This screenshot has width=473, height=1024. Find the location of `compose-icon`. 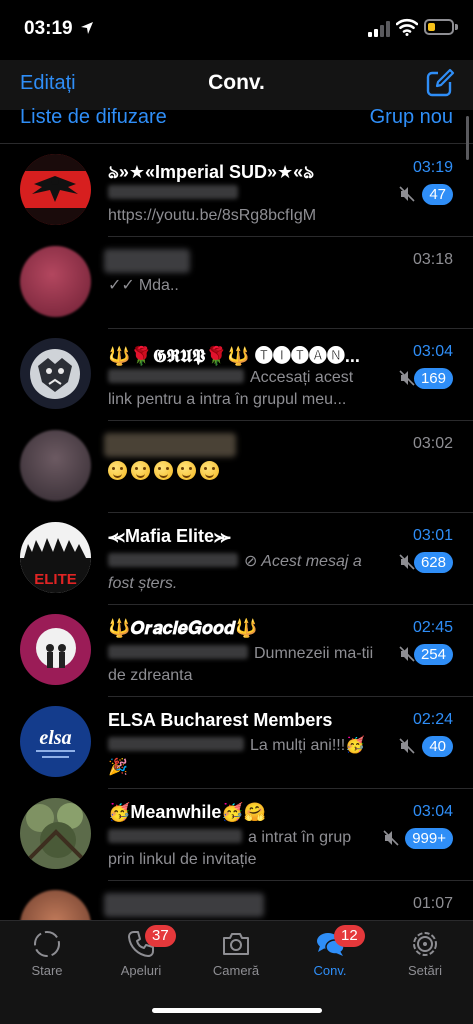

compose-icon is located at coordinates (440, 83).